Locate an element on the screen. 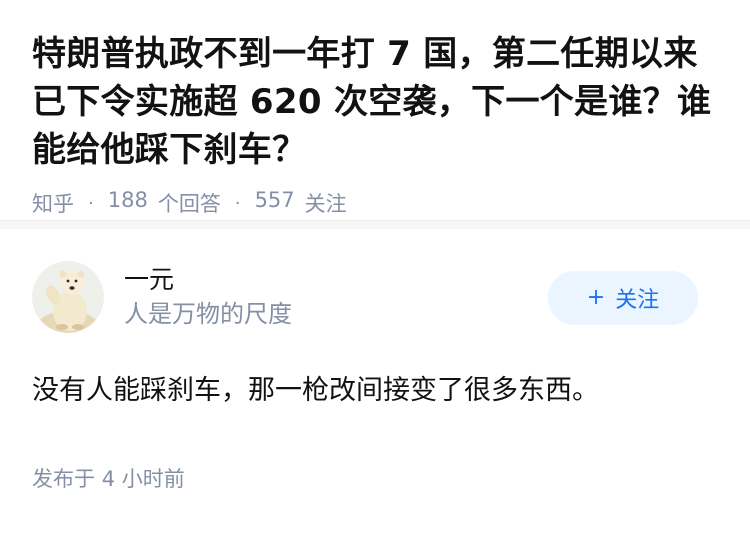  answer-content: 没有人能踩刹车，那一枪改间接变了很多东西。 is located at coordinates (375, 391).